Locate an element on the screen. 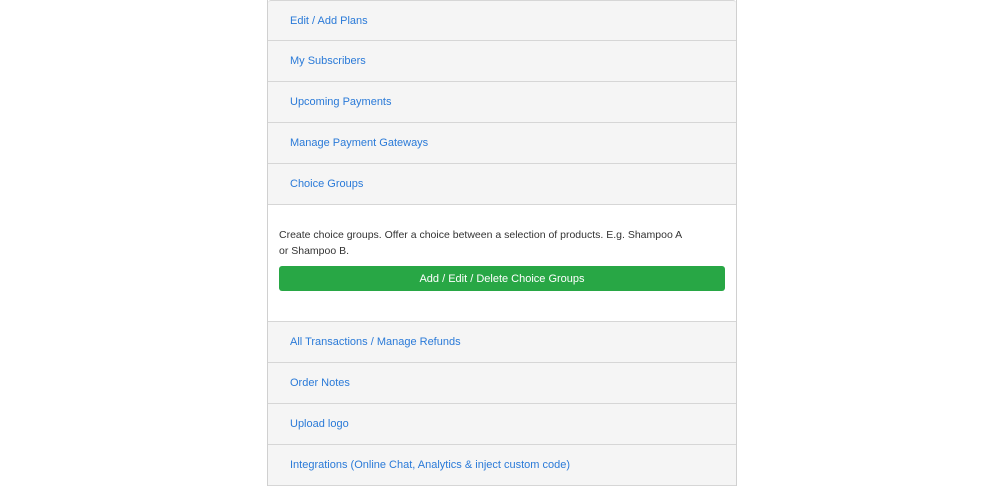 The image size is (1000, 486). accordion-item-choice-groups: Choice Groups is located at coordinates (502, 184).